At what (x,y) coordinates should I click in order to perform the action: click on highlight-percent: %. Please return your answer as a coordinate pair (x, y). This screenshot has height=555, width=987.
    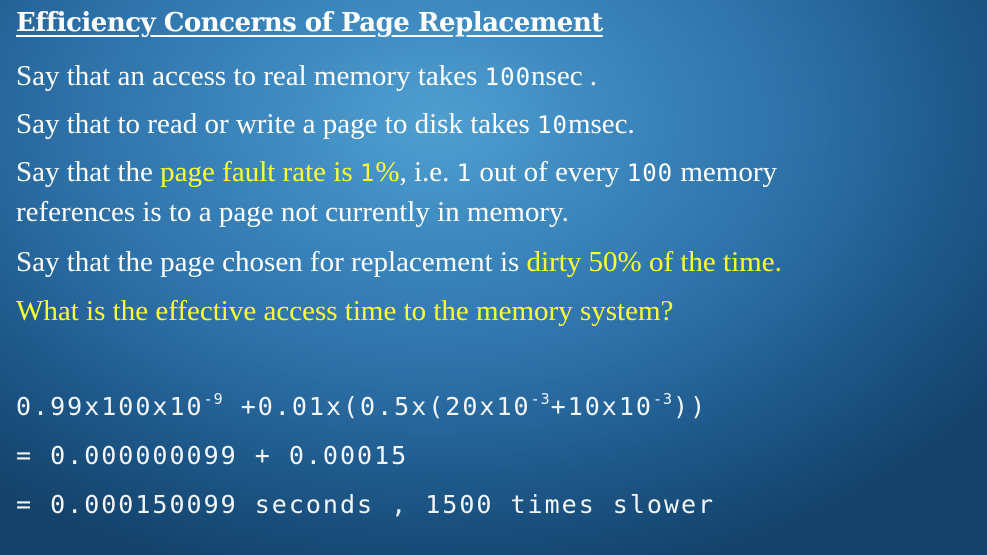
    Looking at the image, I should click on (387, 172).